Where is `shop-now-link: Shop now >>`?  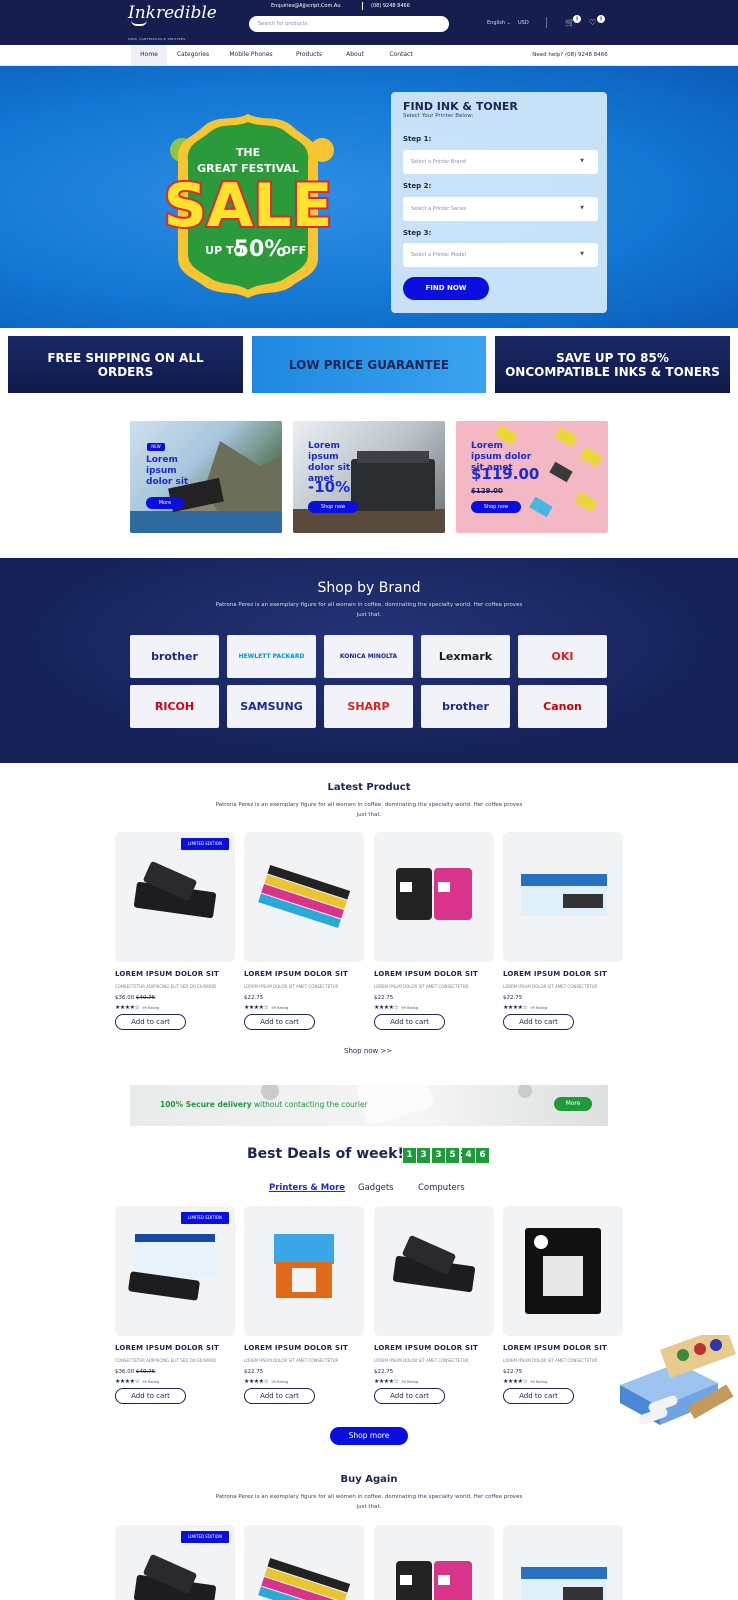
shop-now-link: Shop now >> is located at coordinates (368, 1051).